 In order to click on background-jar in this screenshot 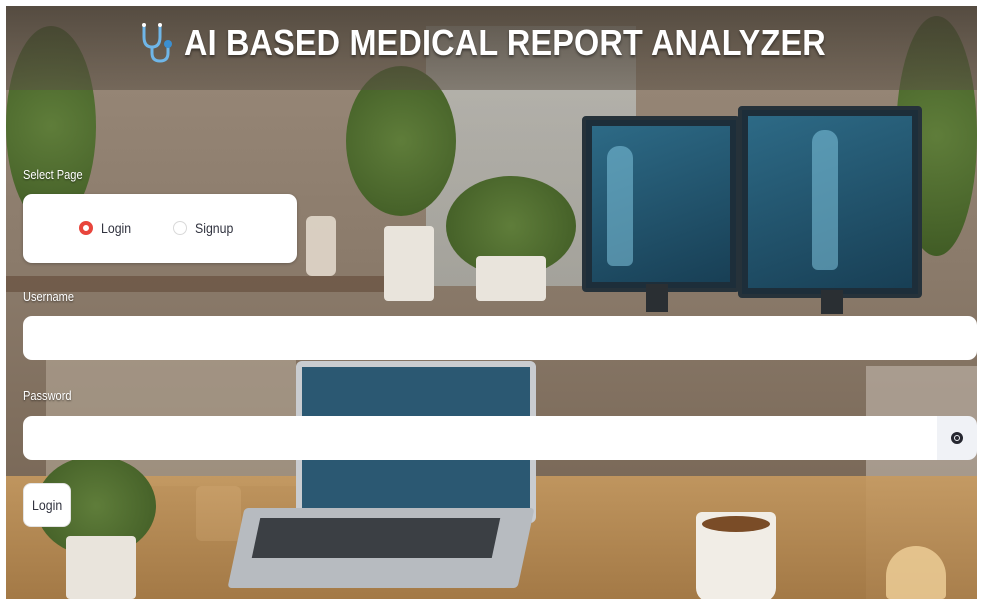, I will do `click(321, 246)`.